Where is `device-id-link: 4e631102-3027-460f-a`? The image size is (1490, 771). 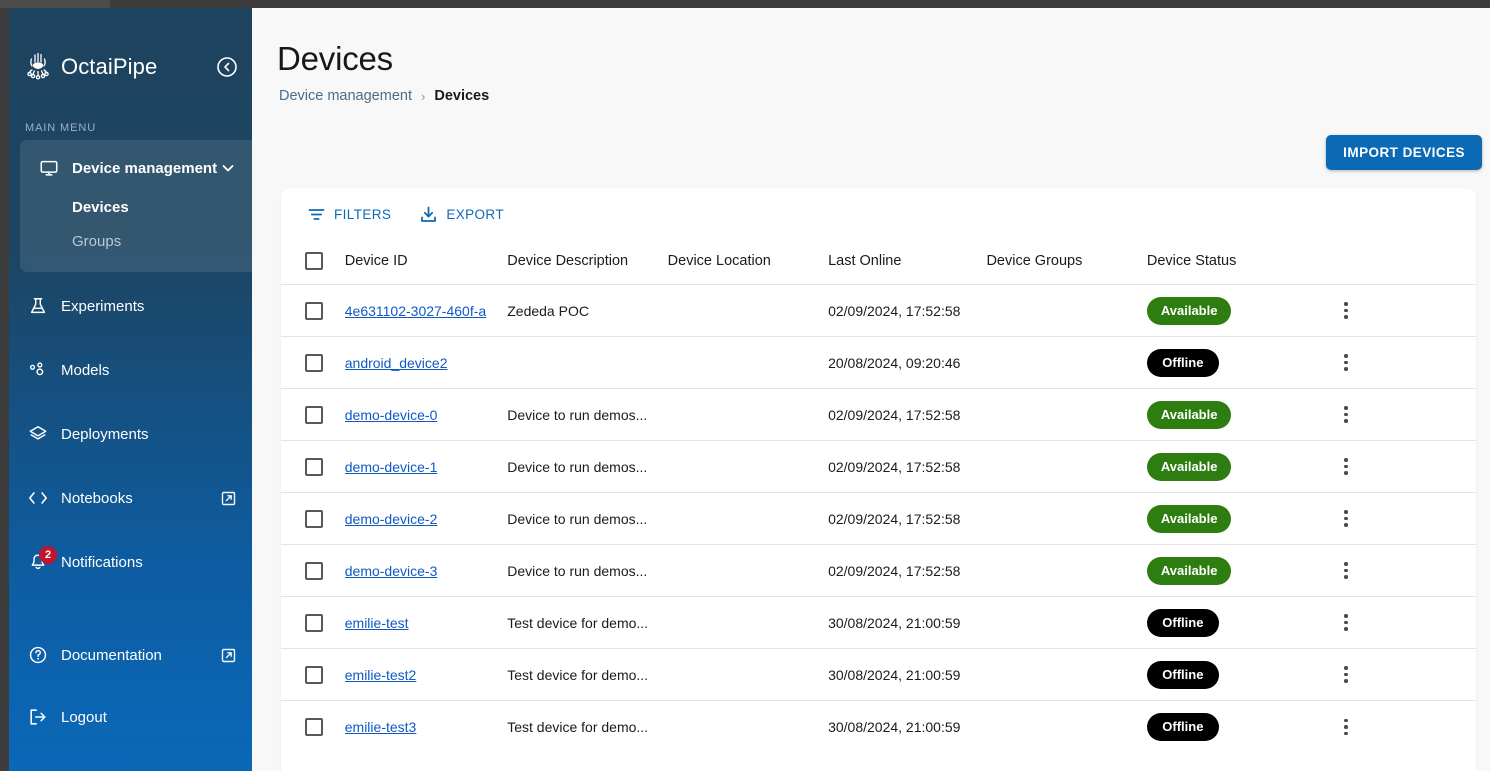 device-id-link: 4e631102-3027-460f-a is located at coordinates (420, 311).